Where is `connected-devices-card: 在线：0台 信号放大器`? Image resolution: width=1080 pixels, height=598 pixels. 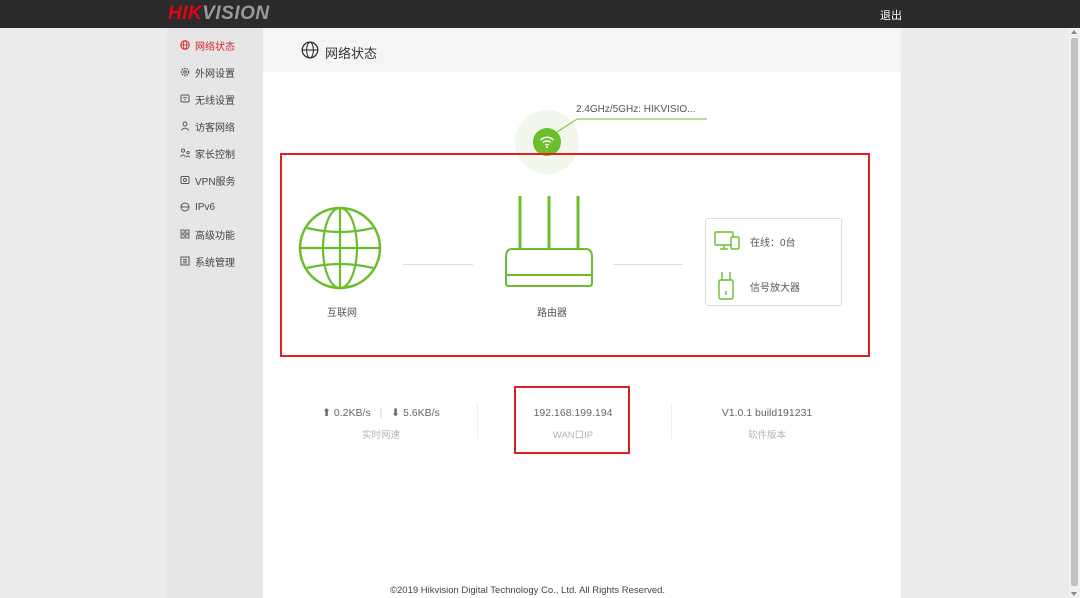 connected-devices-card: 在线：0台 信号放大器 is located at coordinates (773, 262).